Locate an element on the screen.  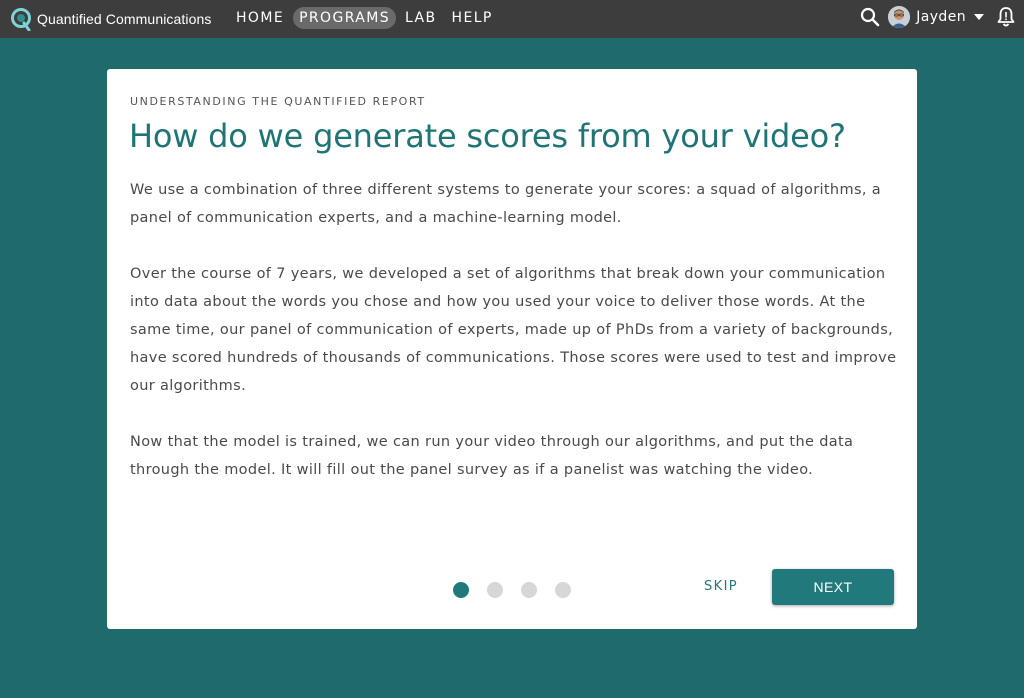
user-menu: Jayden is located at coordinates (942, 17).